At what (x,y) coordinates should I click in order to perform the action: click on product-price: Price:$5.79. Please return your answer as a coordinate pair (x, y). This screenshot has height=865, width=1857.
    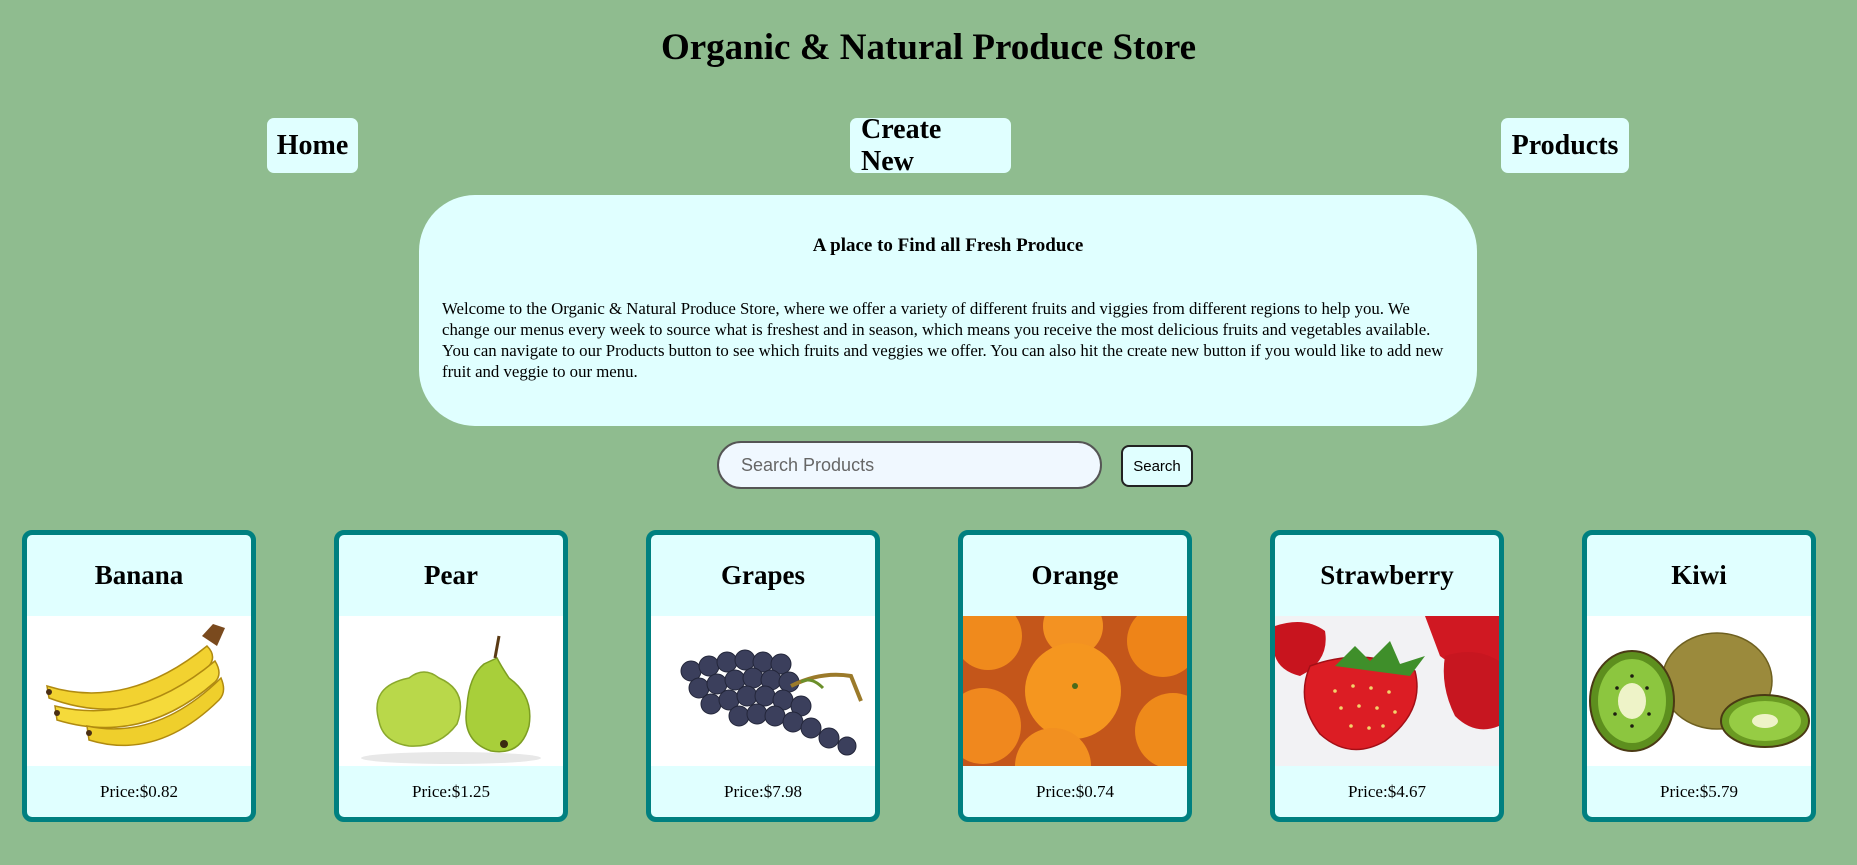
    Looking at the image, I should click on (1699, 791).